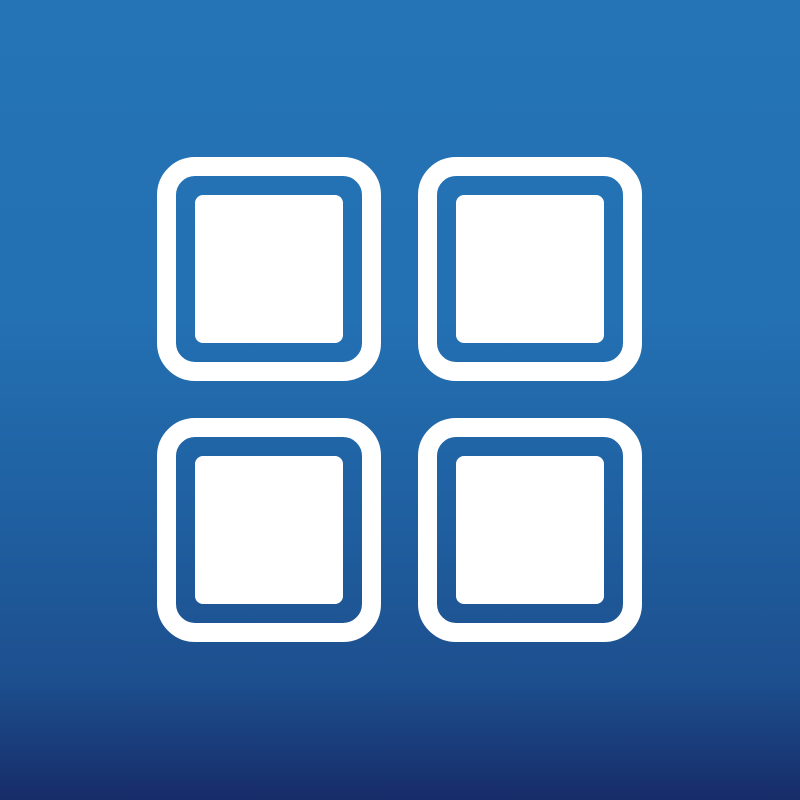 This screenshot has height=800, width=800. I want to click on grid-tile-top-right, so click(530, 269).